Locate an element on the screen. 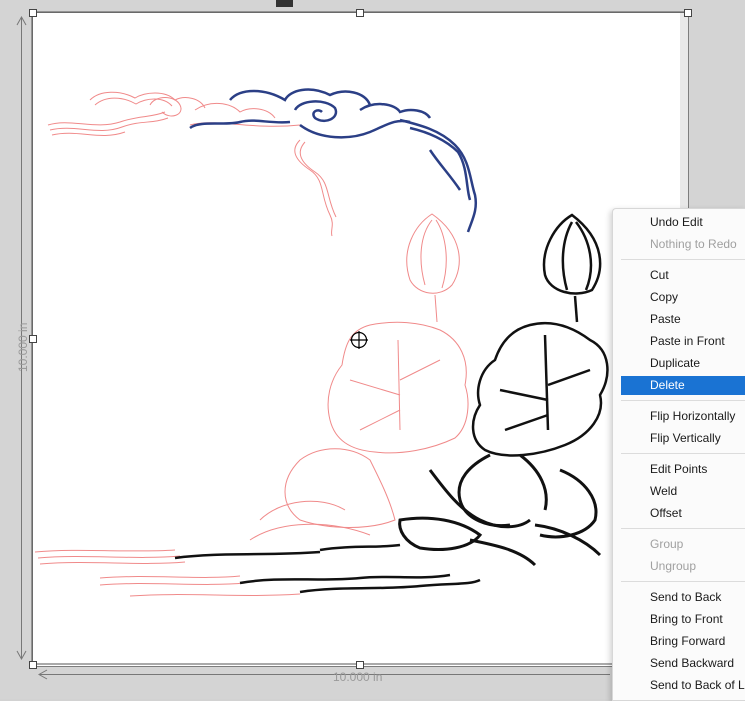 Image resolution: width=745 pixels, height=701 pixels. menu-item-ungroup: Ungroup is located at coordinates (673, 566).